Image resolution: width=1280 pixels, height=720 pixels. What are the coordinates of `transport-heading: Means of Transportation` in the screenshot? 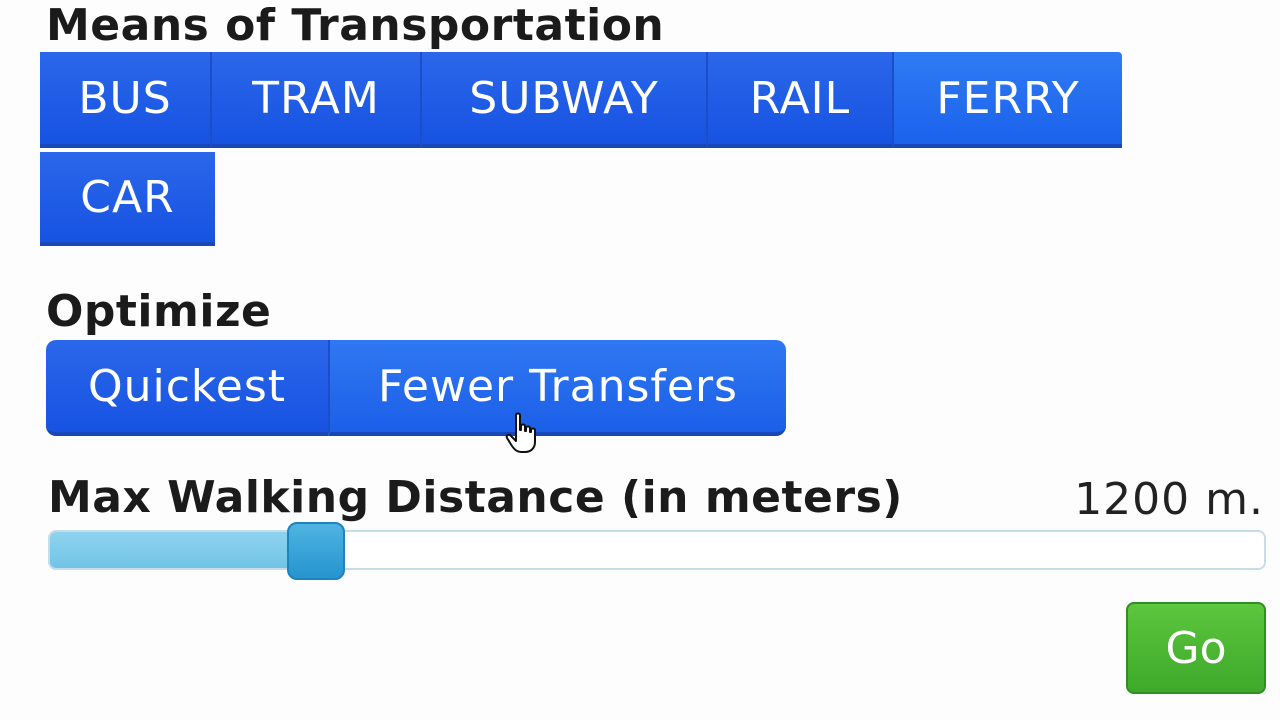 It's located at (355, 25).